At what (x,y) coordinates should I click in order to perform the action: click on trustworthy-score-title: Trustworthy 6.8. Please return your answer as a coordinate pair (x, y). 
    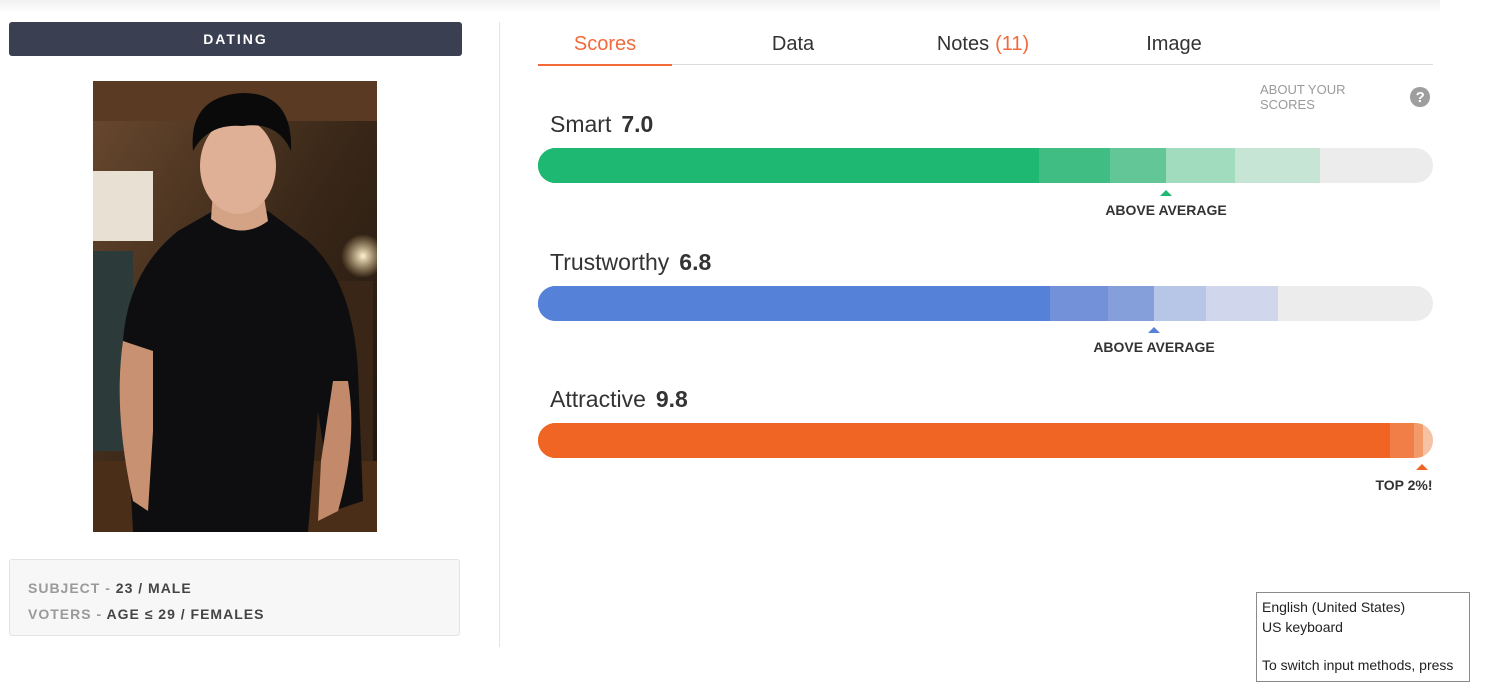
    Looking at the image, I should click on (630, 262).